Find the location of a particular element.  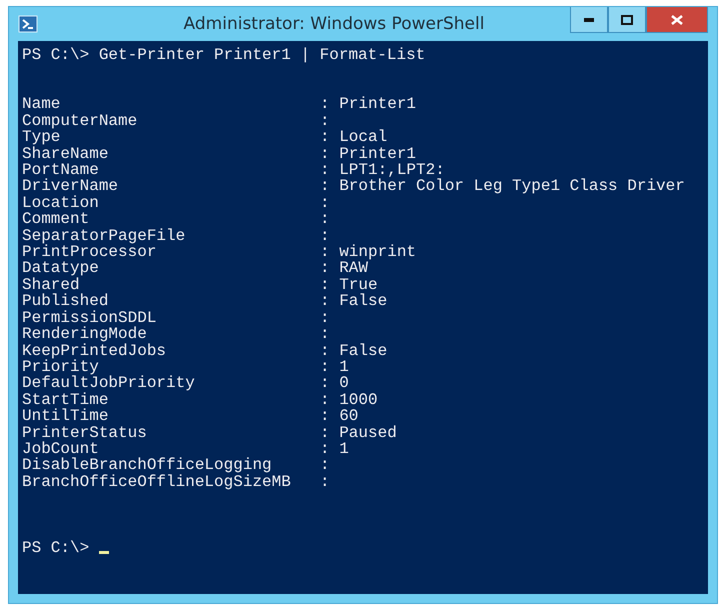

property-name: StartTime is located at coordinates (66, 400).